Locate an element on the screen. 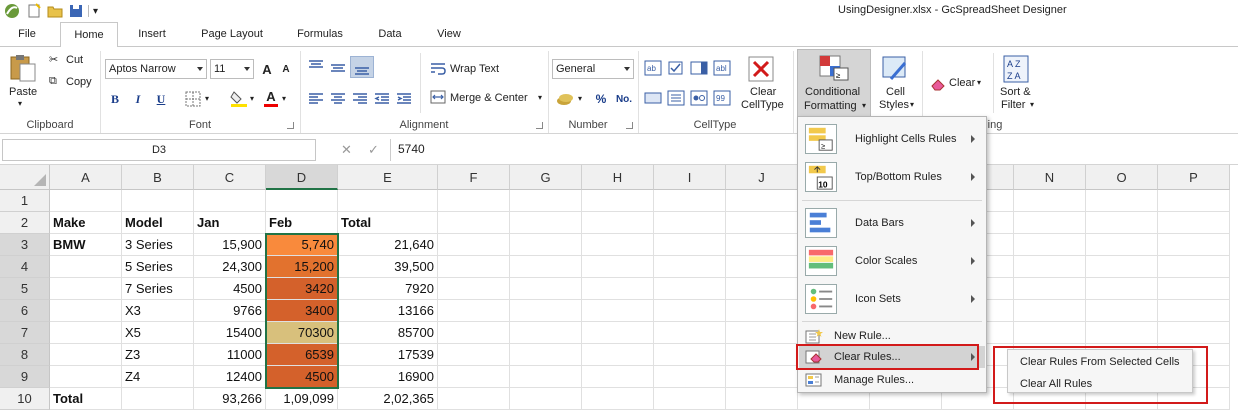 Image resolution: width=1238 pixels, height=415 pixels. align-middle-icon is located at coordinates (338, 68).